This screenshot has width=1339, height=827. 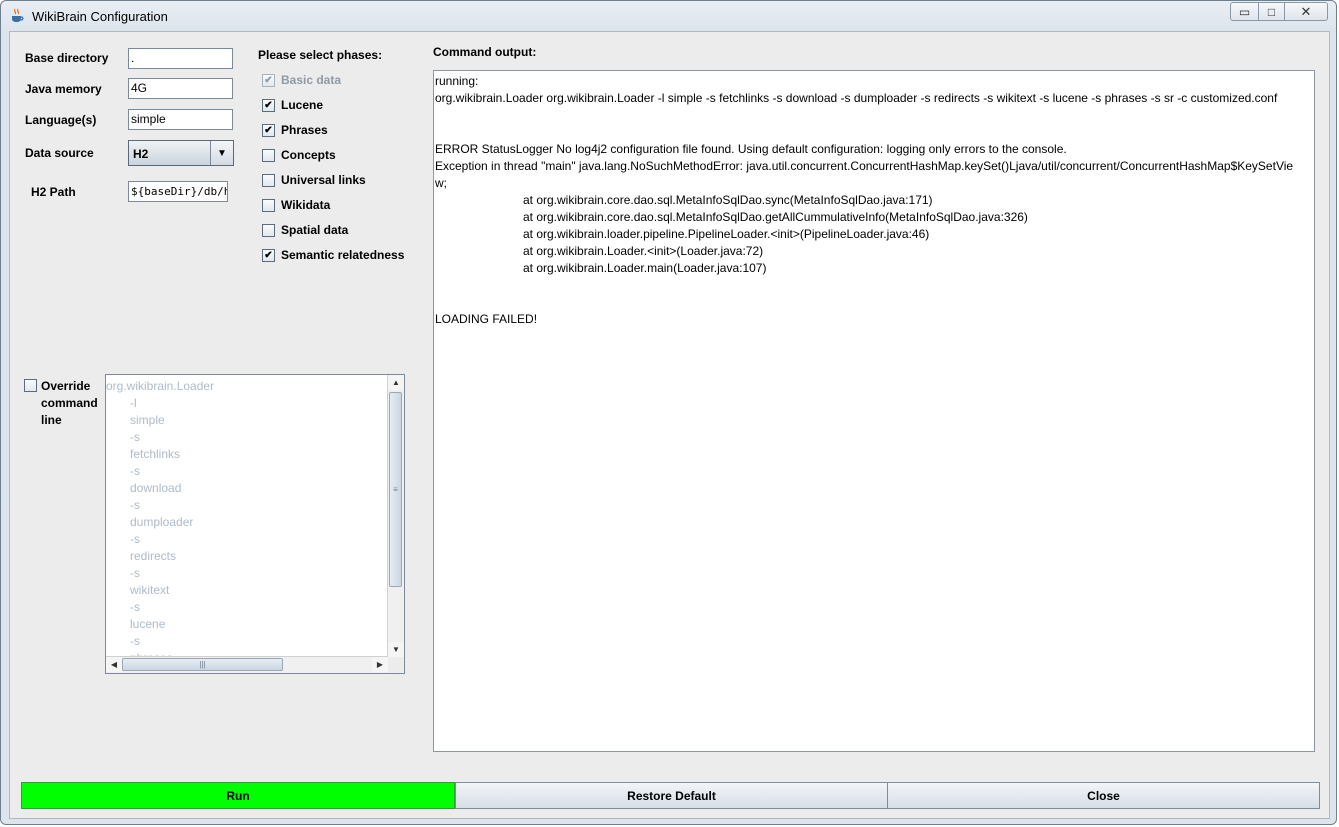 What do you see at coordinates (486, 319) in the screenshot?
I see `output-line: LOADING FAILED!` at bounding box center [486, 319].